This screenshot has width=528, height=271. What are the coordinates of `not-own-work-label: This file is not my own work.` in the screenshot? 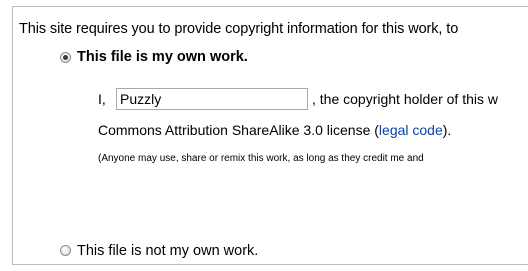 It's located at (167, 251).